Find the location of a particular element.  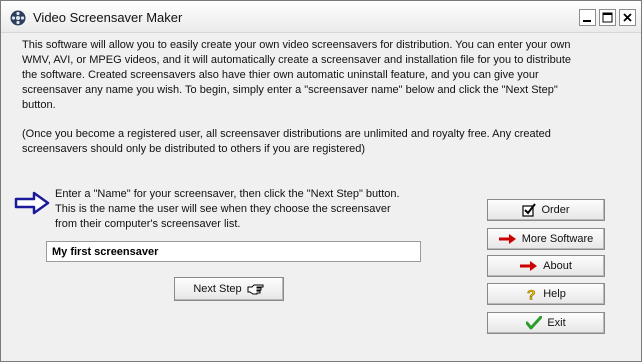

about-label: About is located at coordinates (557, 266).